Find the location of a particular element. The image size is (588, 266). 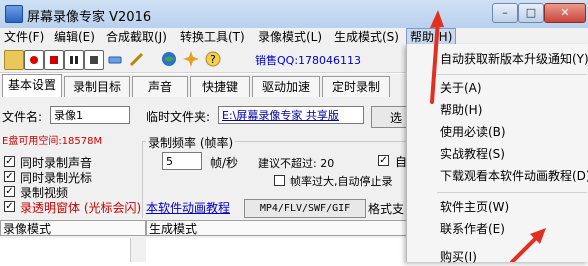

toolbar: ? 销售QQ:178046113 is located at coordinates (205, 59).